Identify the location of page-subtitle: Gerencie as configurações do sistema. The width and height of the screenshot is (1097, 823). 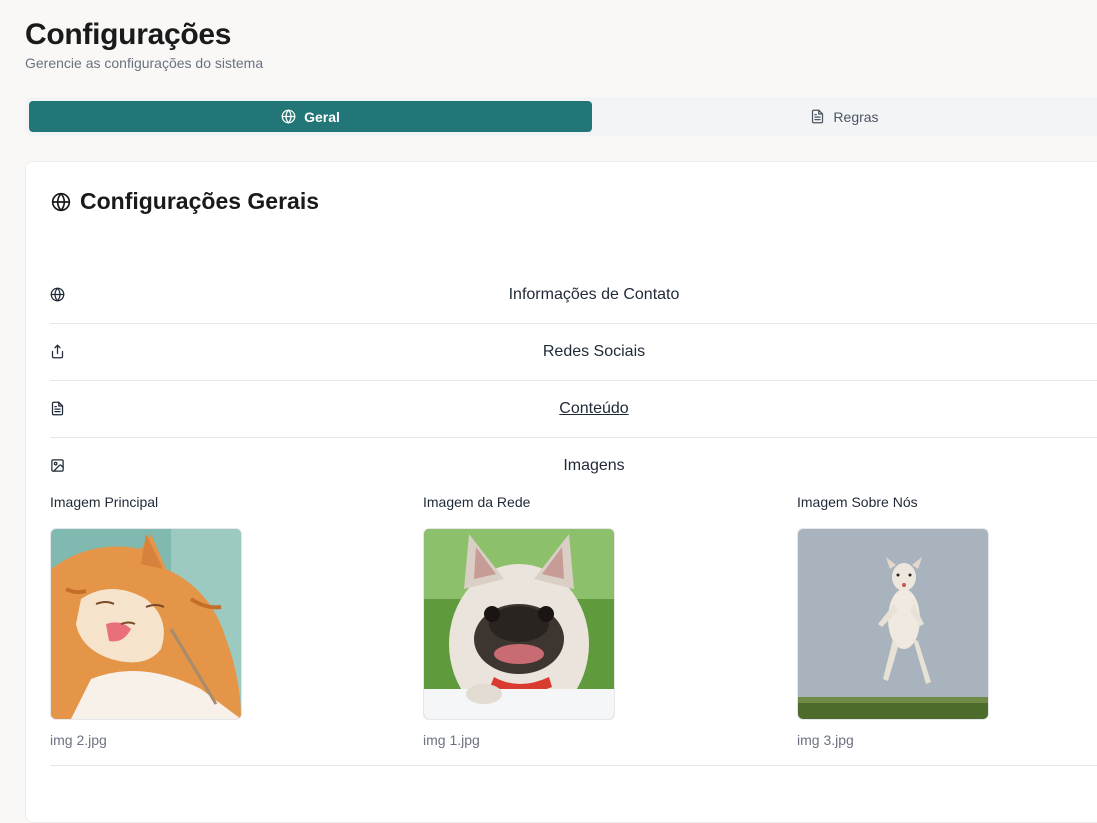
(144, 63).